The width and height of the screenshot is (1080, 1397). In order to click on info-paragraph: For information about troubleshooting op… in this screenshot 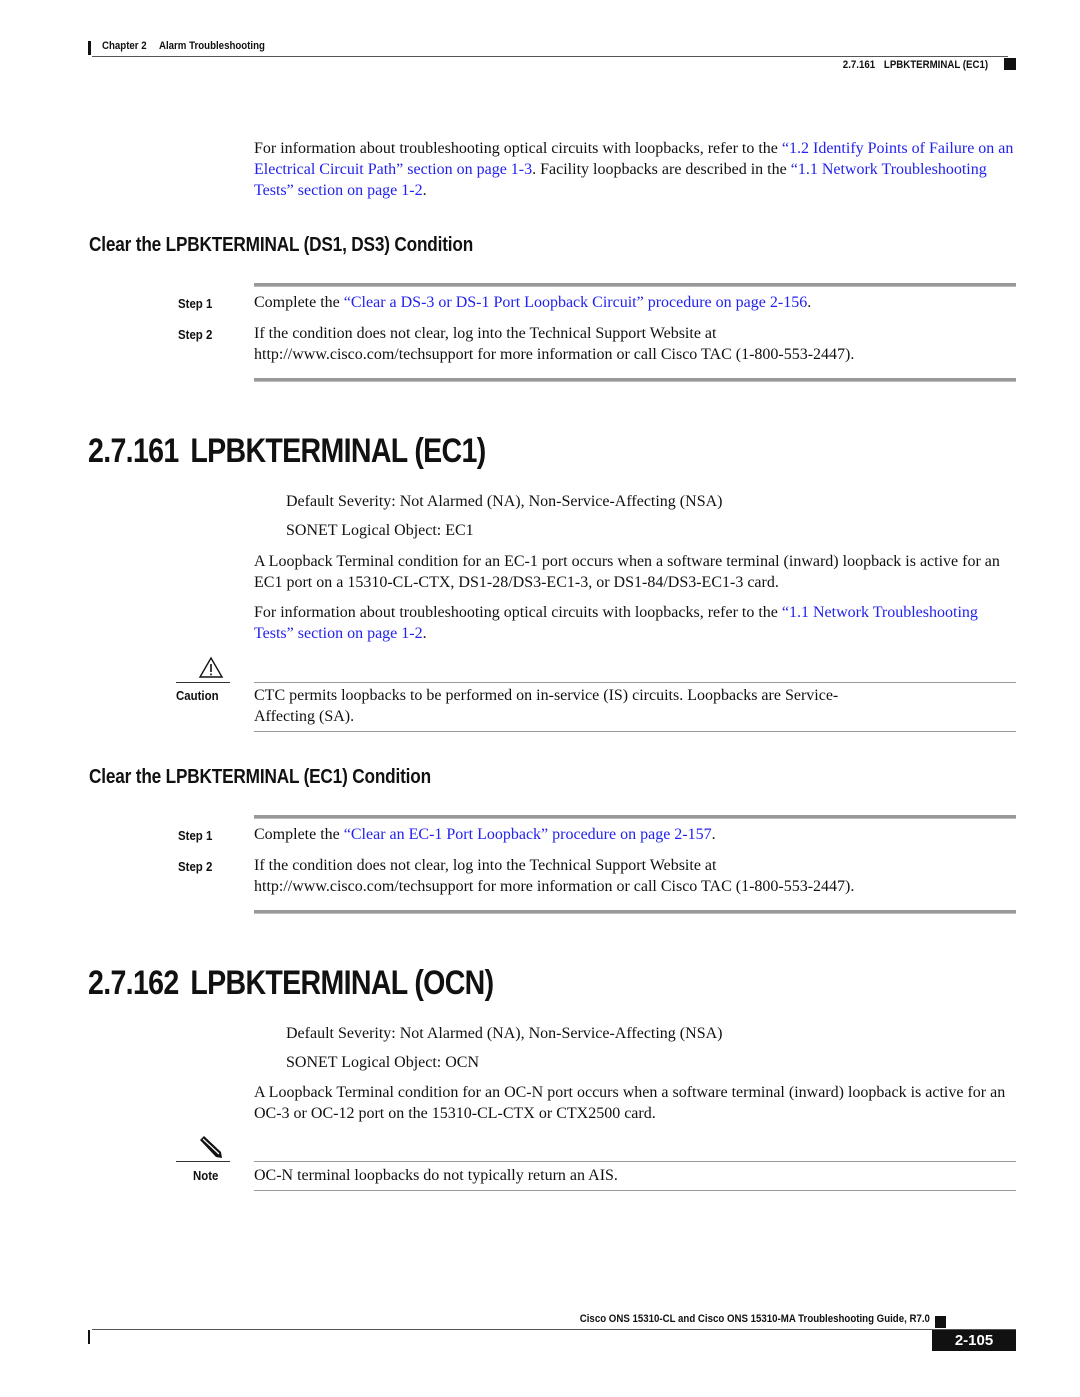, I will do `click(616, 623)`.